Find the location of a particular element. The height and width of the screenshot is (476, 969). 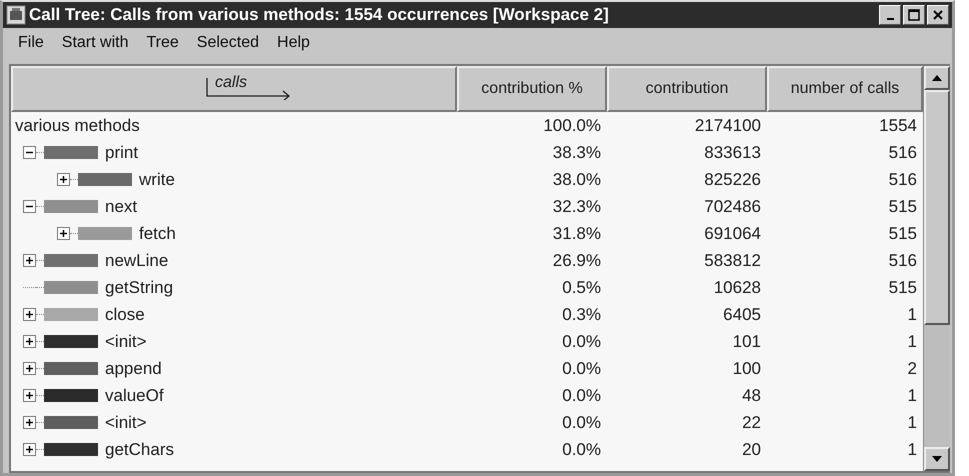

table-cell-text: 10628 is located at coordinates (737, 288).